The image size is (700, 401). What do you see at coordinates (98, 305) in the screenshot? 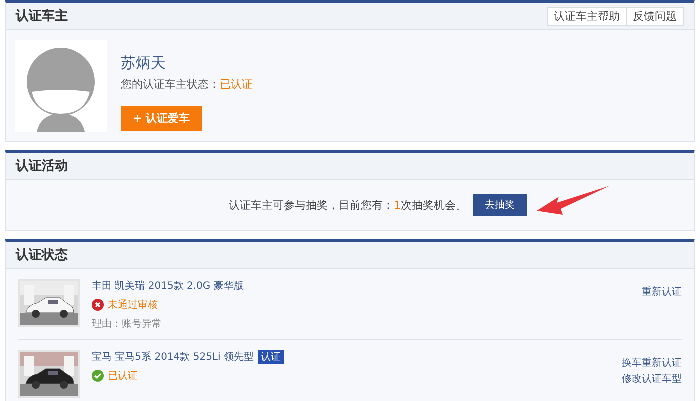
I see `error-icon` at bounding box center [98, 305].